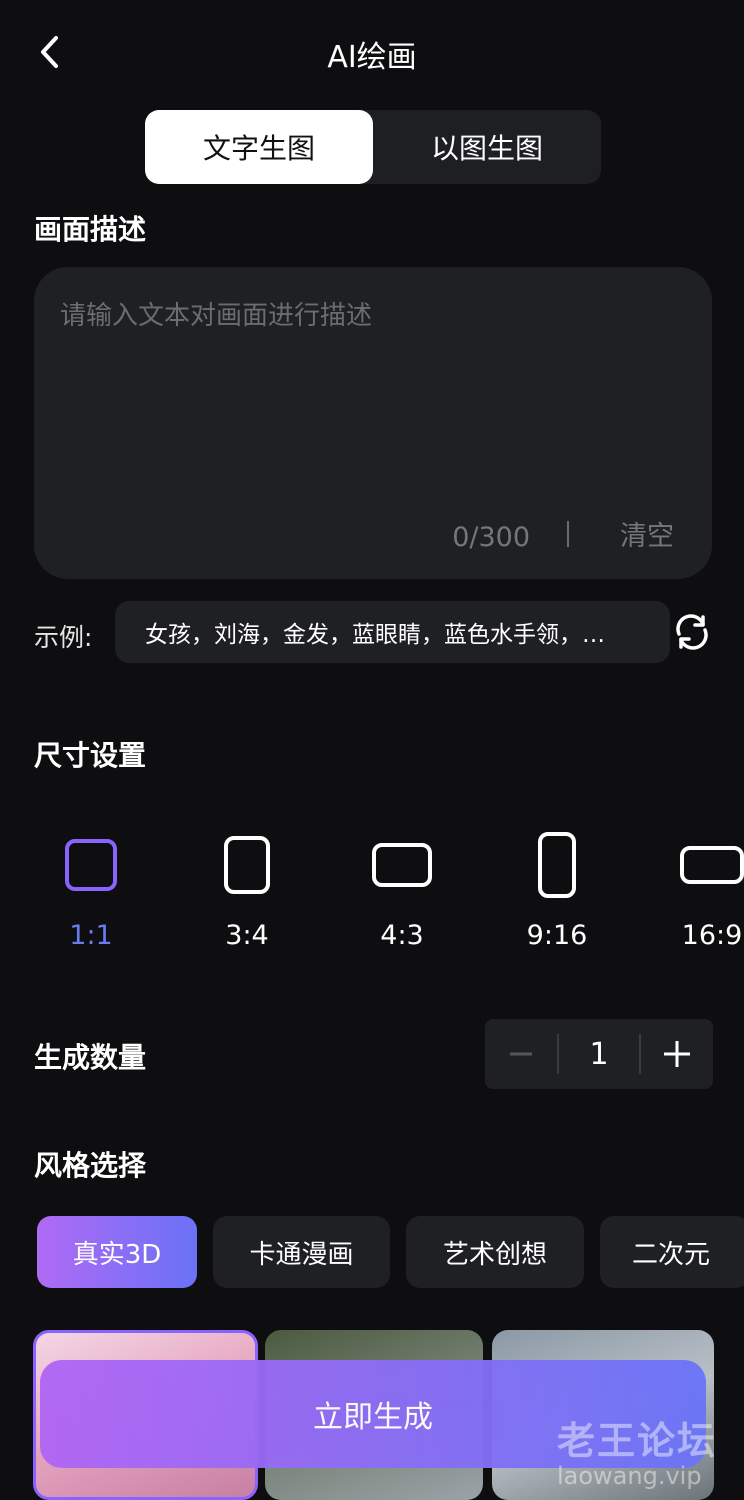  I want to click on tab-text-to-image: 文字生图, so click(259, 147).